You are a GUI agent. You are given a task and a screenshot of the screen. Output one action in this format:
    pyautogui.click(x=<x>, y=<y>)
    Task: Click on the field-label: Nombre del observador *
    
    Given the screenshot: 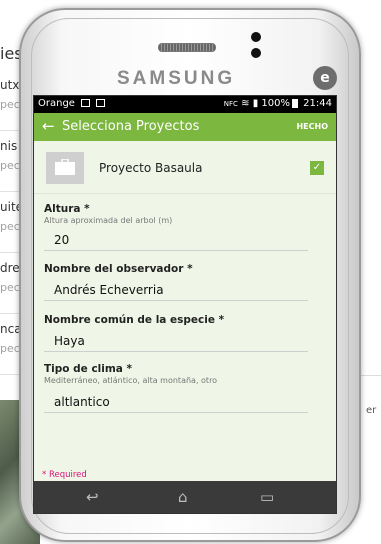 What is the action you would take?
    pyautogui.click(x=118, y=269)
    